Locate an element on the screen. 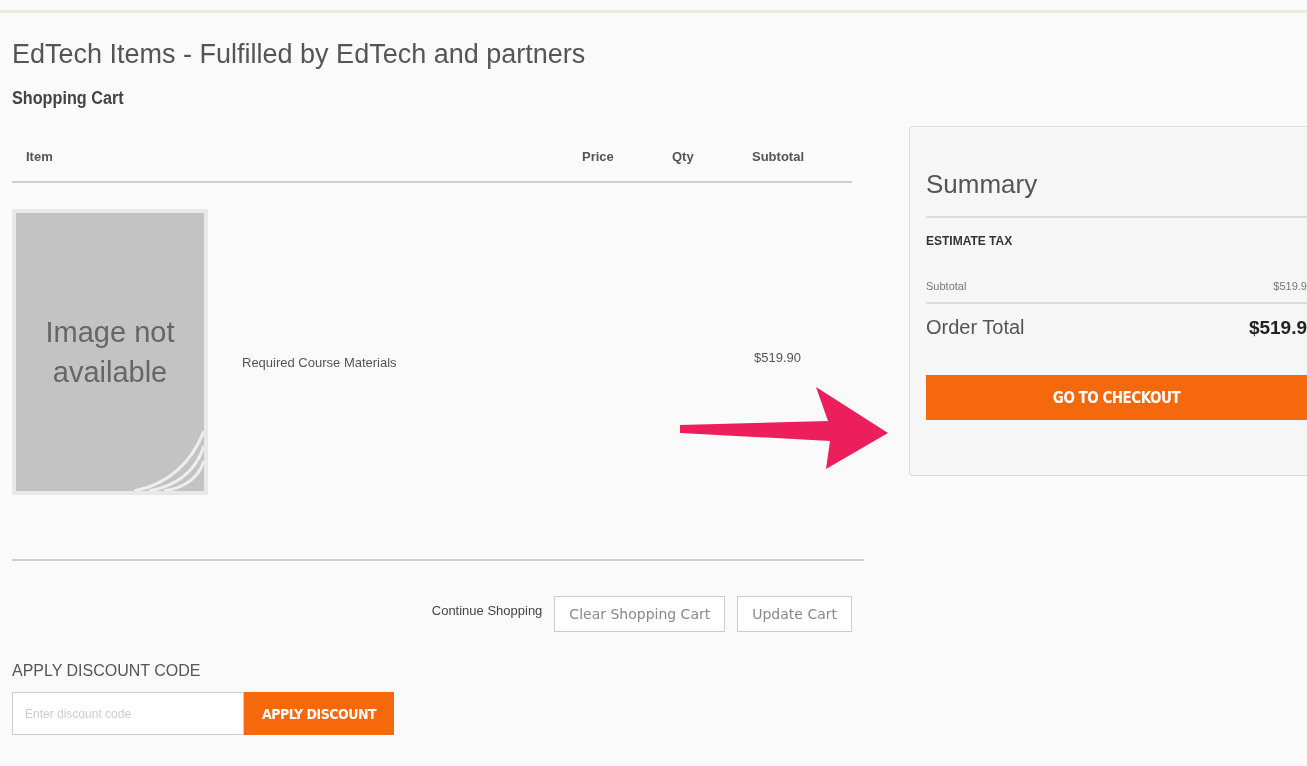 This screenshot has width=1307, height=766. cart-button: Clear Shopping Cart is located at coordinates (640, 614).